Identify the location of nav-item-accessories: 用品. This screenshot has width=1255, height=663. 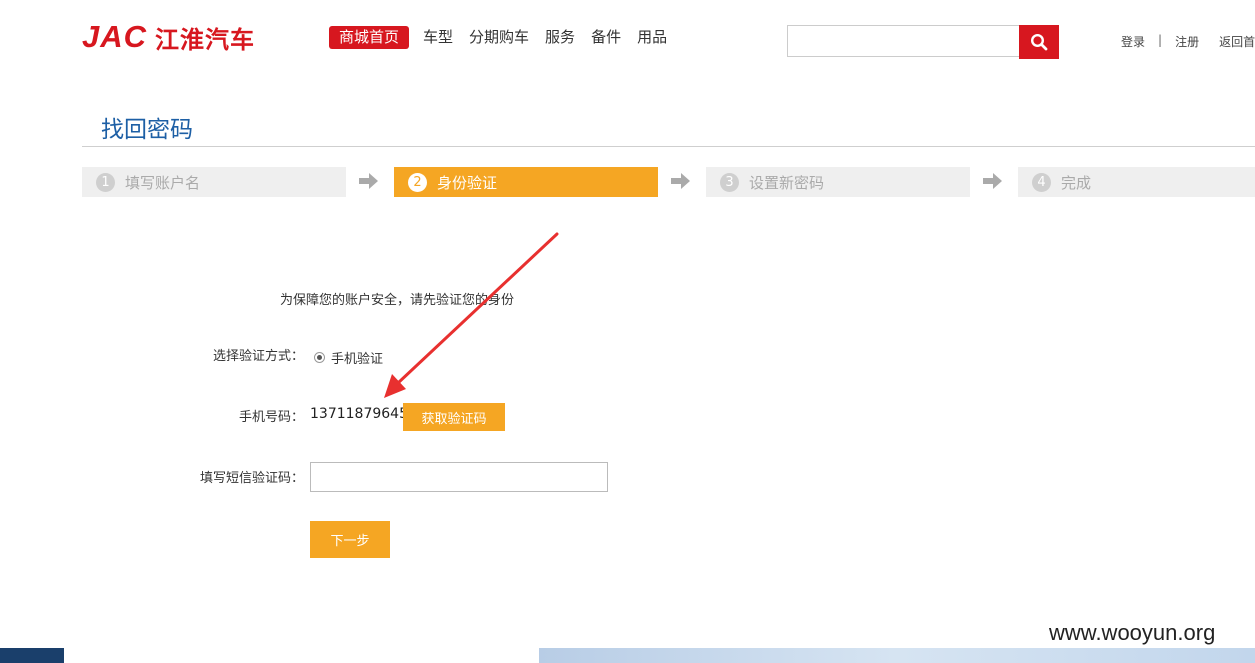
(652, 37).